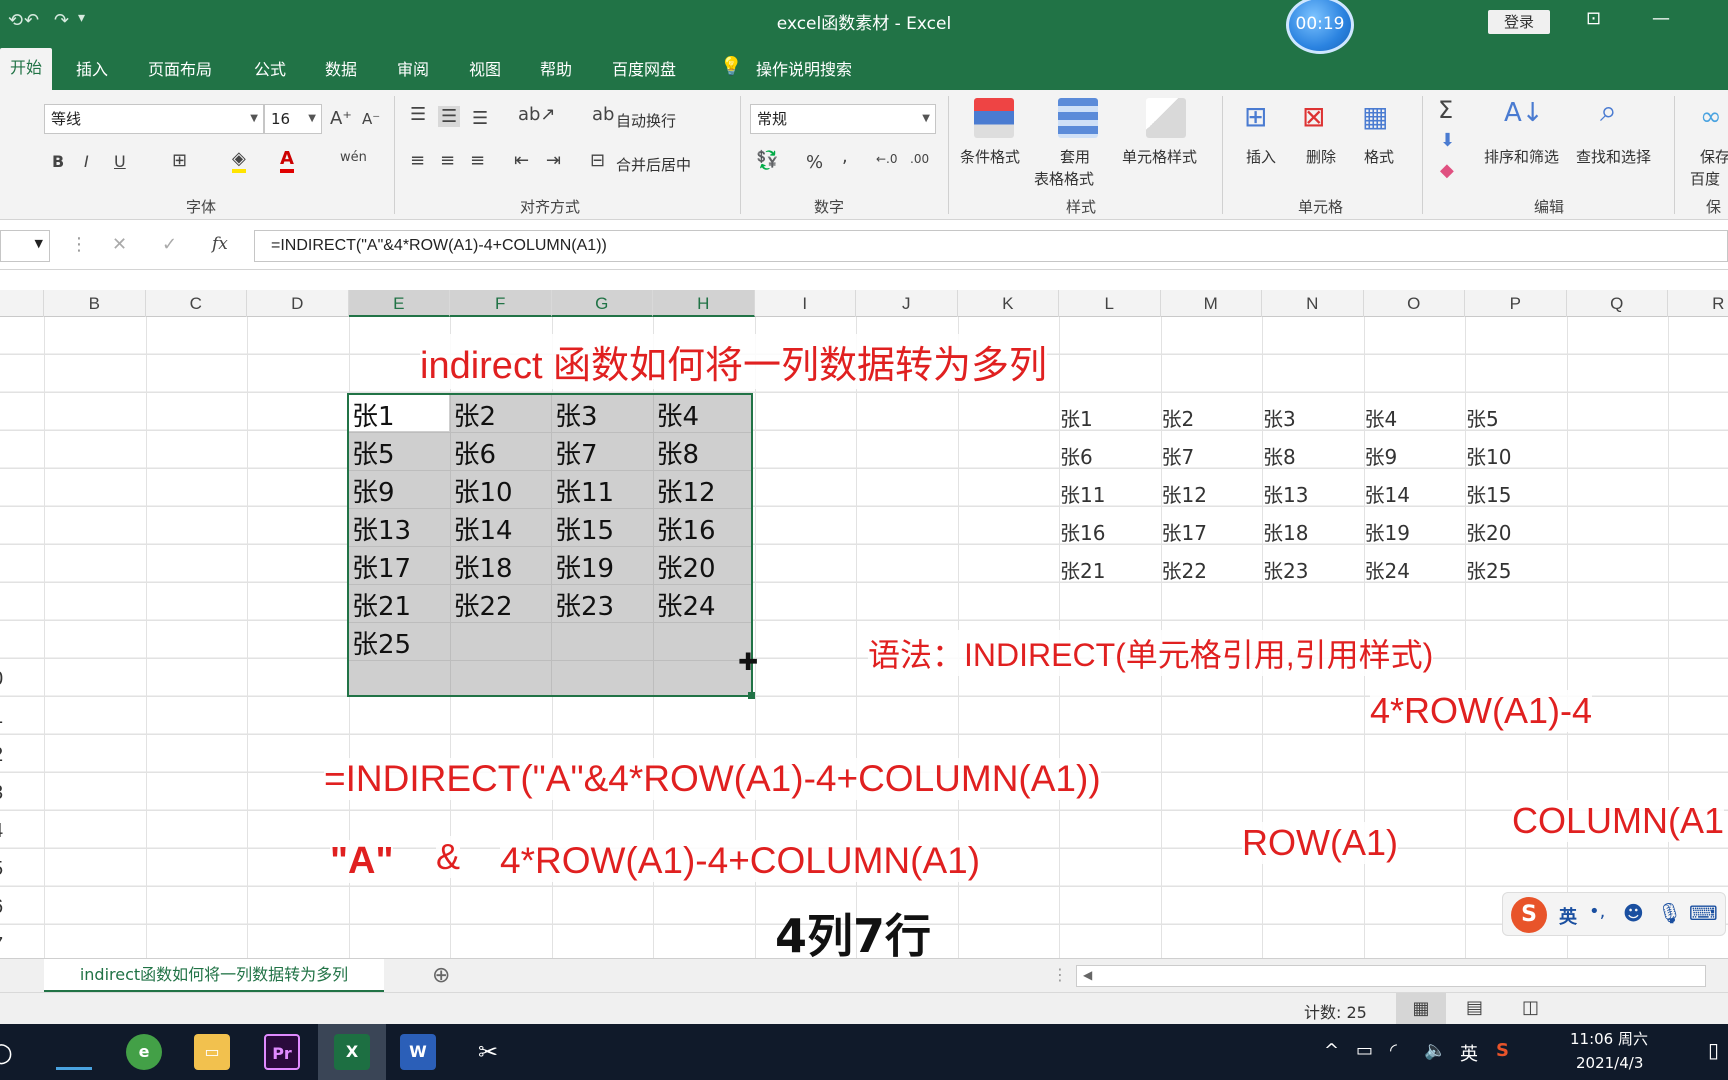 This screenshot has width=1728, height=1080. Describe the element at coordinates (1331, 1050) in the screenshot. I see `tray-expand-icon: ^` at that location.